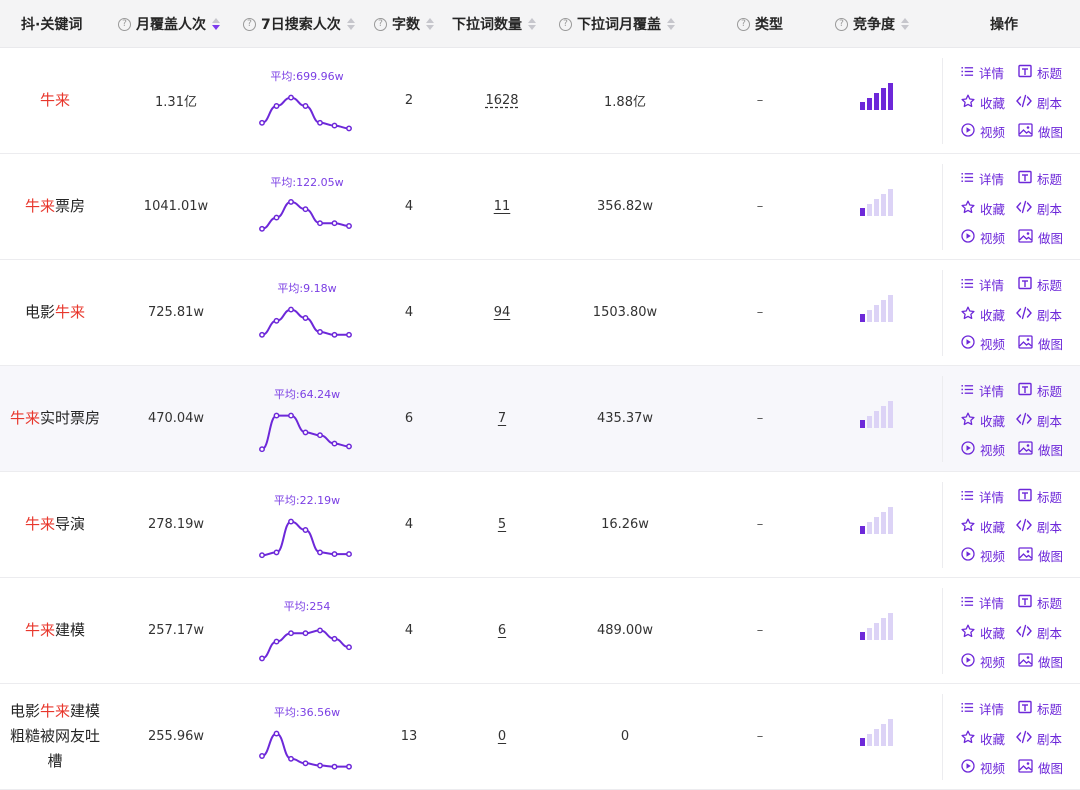 This screenshot has height=790, width=1080. I want to click on header-dropdown-cover: ? 下拉词月覆盖, so click(617, 24).